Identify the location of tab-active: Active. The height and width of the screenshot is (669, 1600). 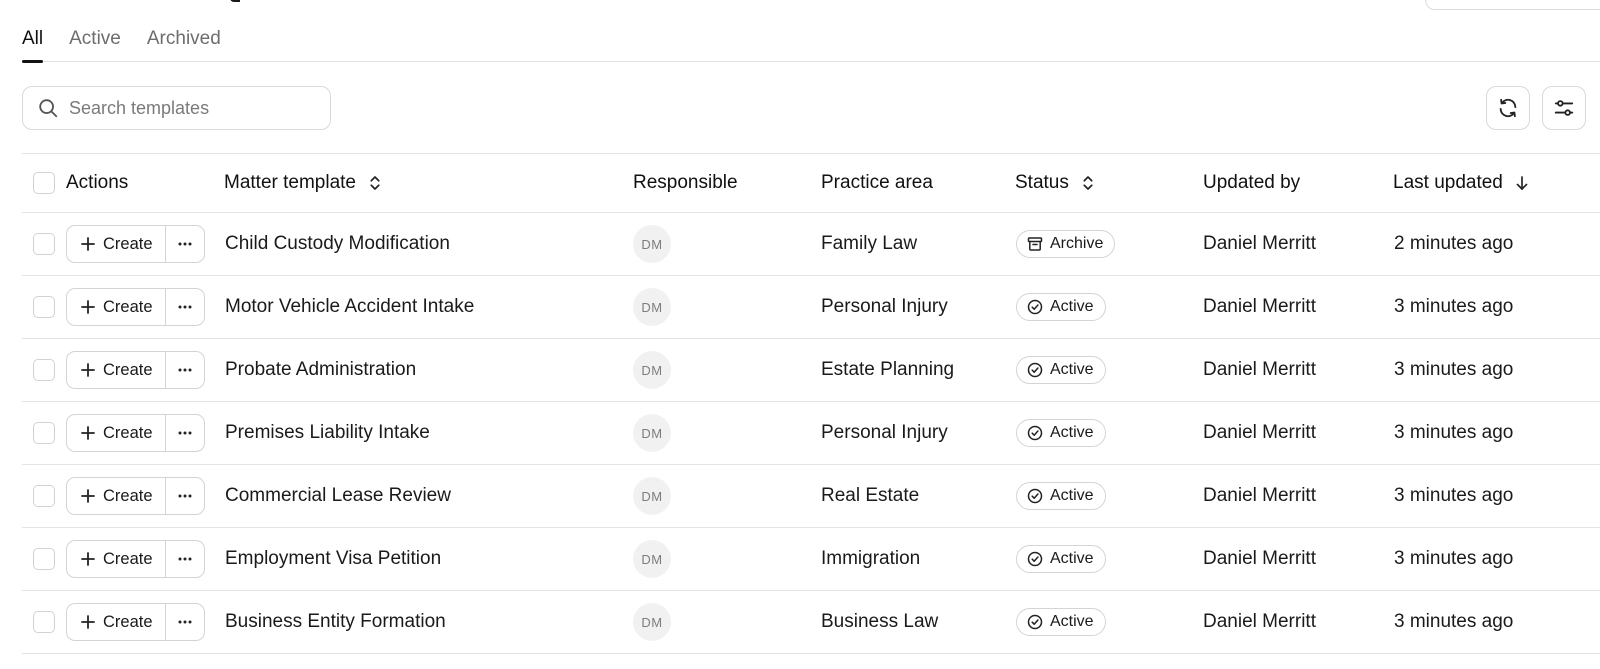
(95, 42).